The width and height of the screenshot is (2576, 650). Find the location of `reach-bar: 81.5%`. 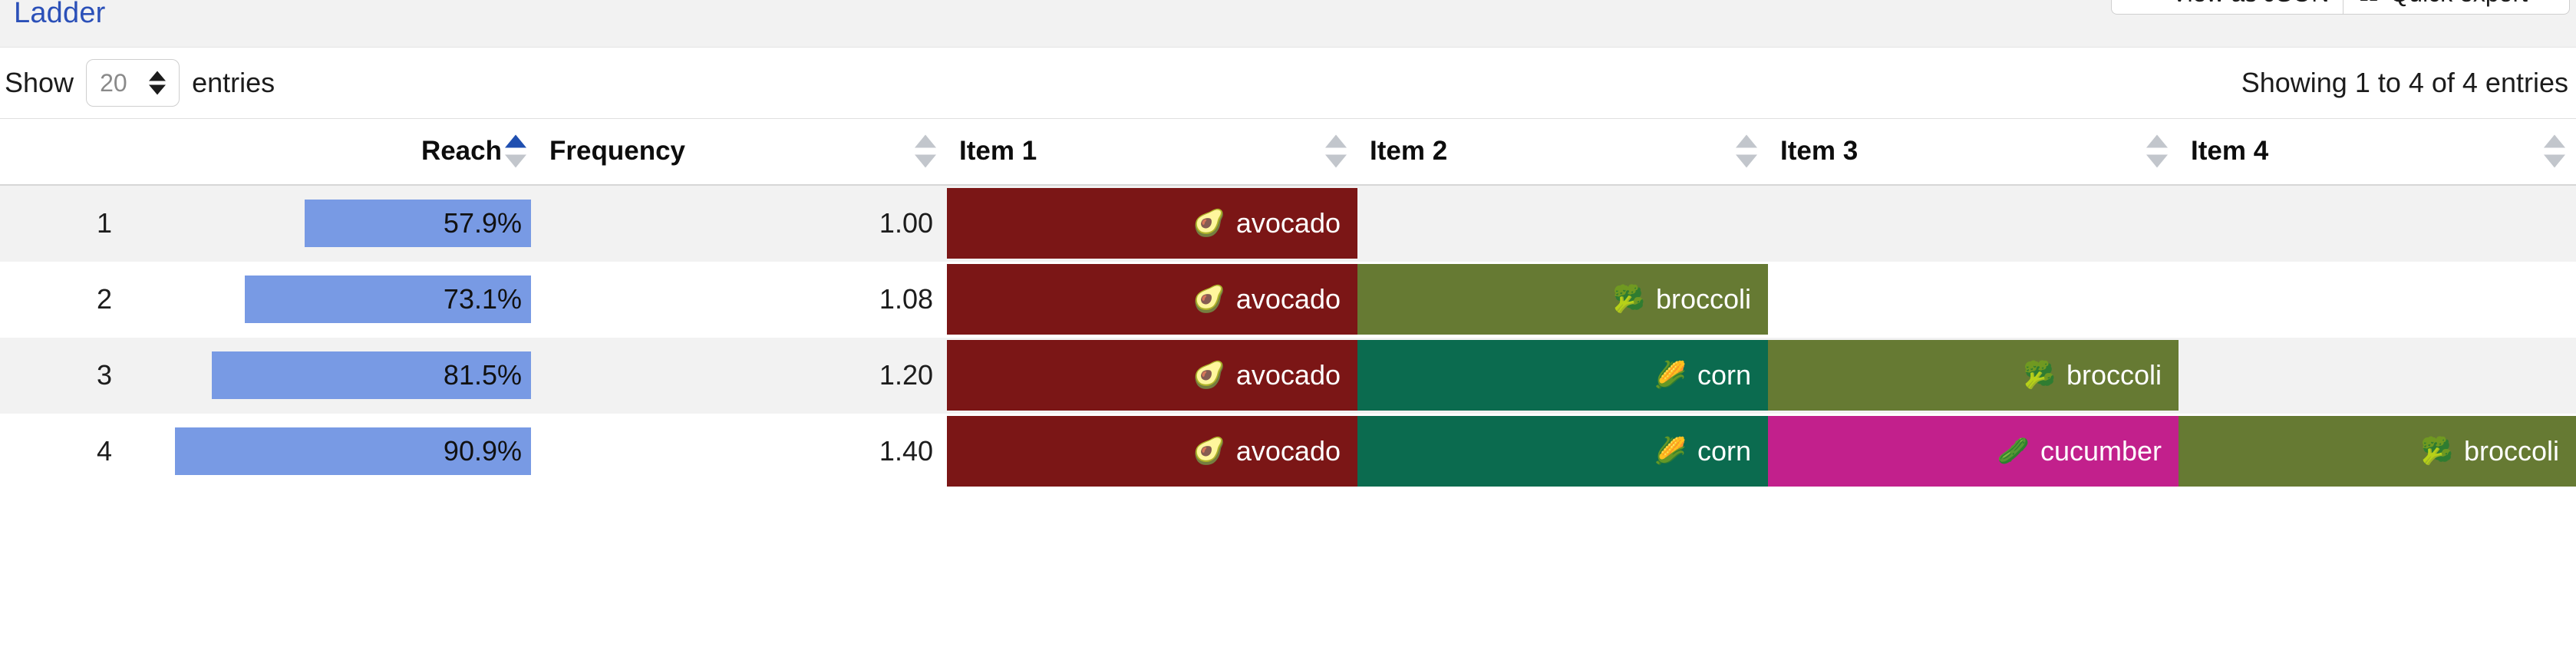

reach-bar: 81.5% is located at coordinates (371, 375).